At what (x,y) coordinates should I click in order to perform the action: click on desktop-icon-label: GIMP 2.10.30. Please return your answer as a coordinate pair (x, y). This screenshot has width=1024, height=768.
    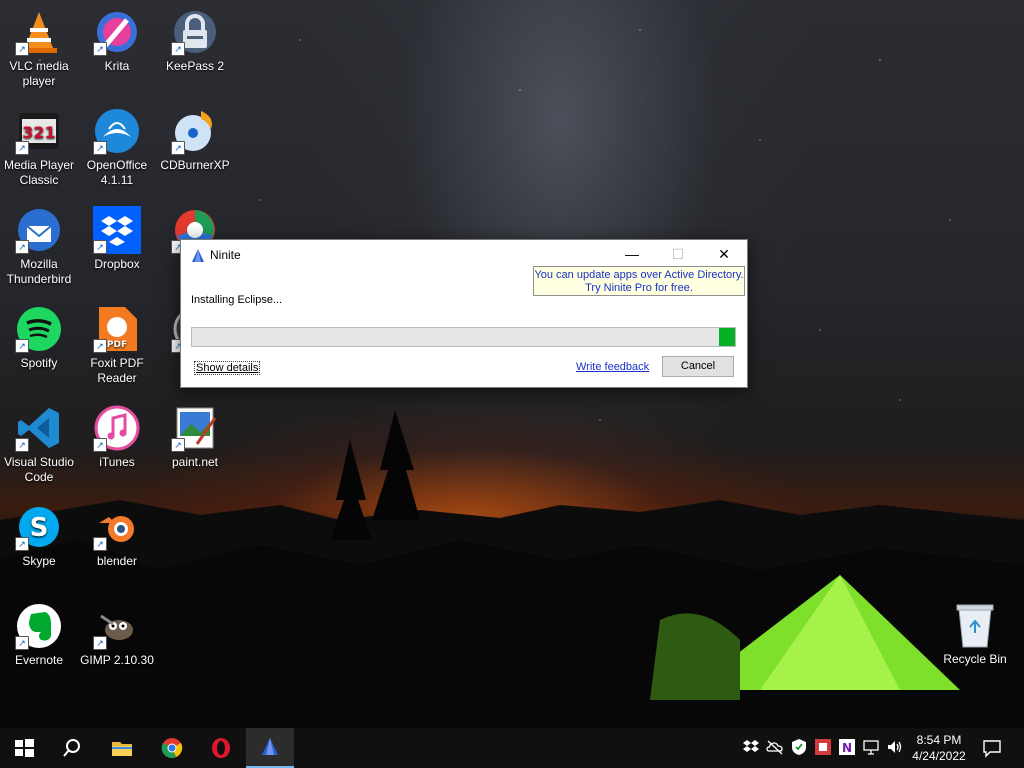
    Looking at the image, I should click on (117, 660).